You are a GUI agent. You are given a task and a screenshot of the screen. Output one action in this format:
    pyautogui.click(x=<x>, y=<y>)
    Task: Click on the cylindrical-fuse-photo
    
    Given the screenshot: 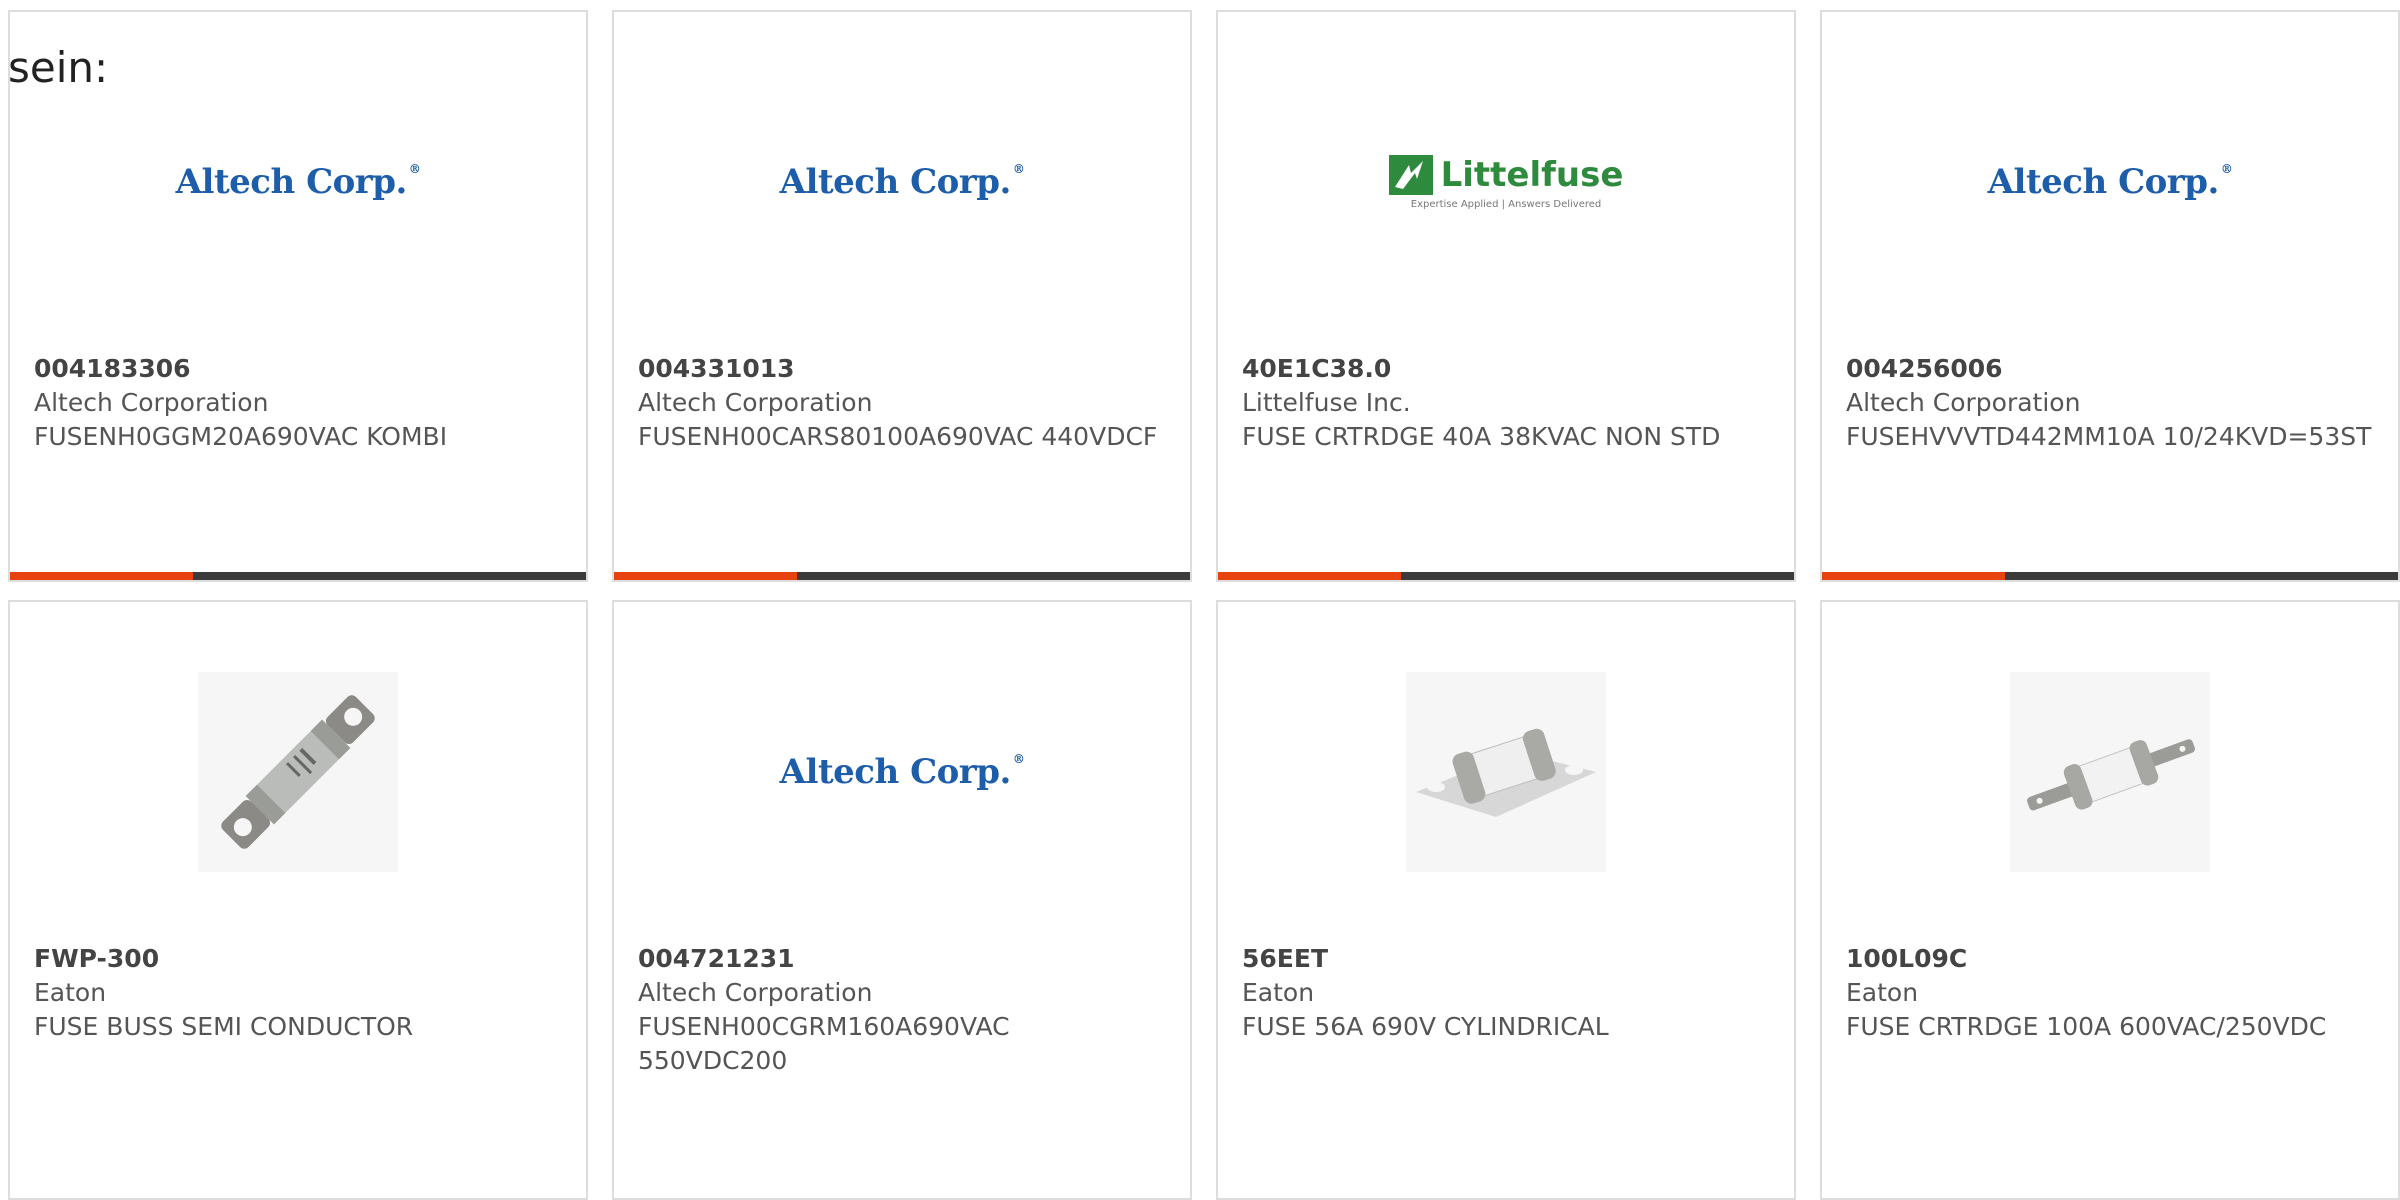 What is the action you would take?
    pyautogui.click(x=1506, y=772)
    